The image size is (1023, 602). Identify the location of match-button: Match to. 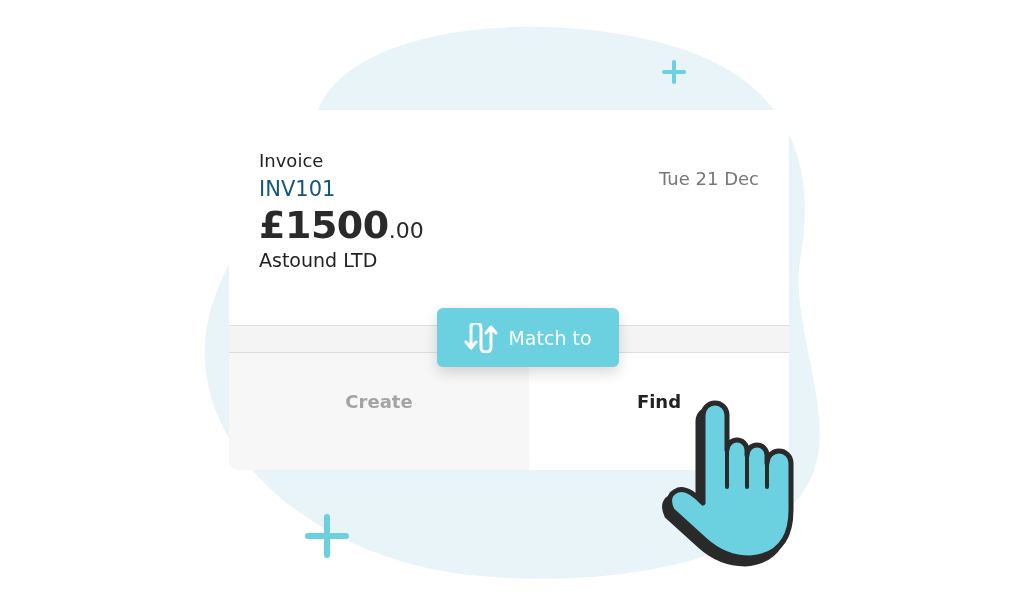
(528, 337).